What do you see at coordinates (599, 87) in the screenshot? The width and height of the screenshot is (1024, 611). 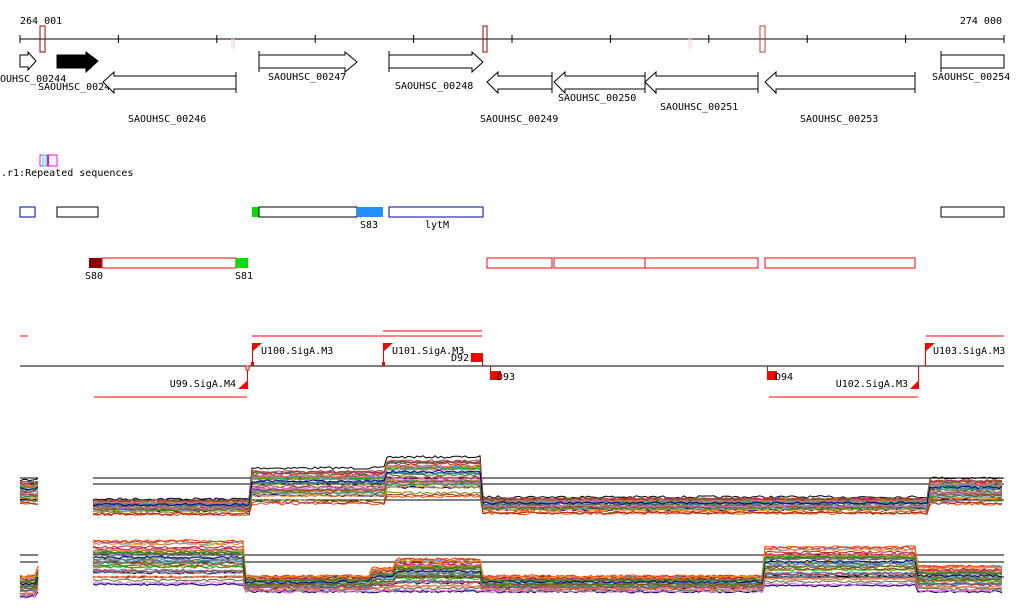 I see `gene-00250: SAOUHSC_00250` at bounding box center [599, 87].